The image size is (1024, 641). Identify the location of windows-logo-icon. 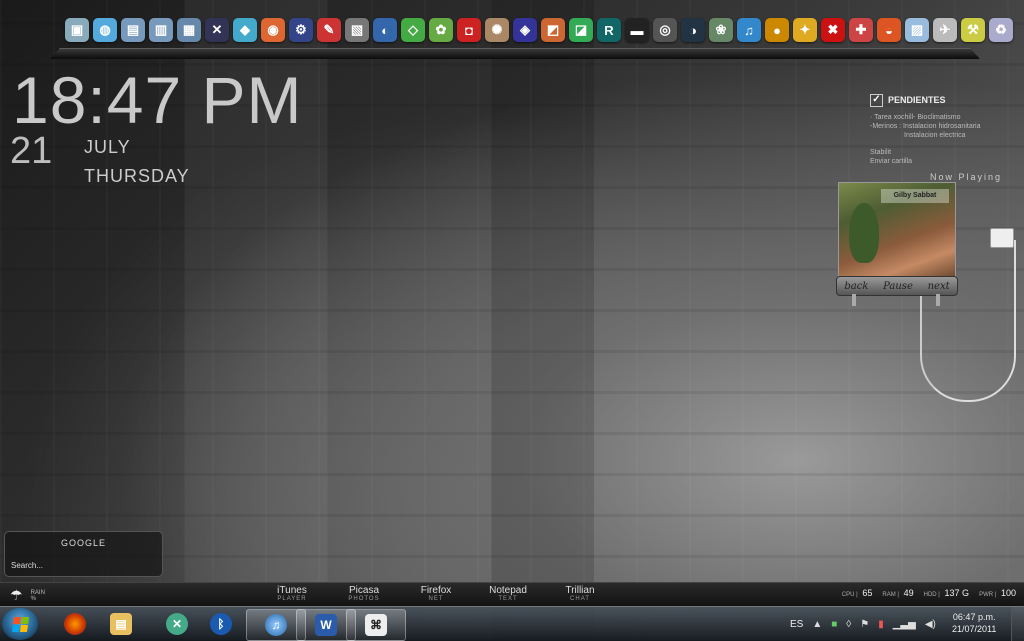
(20, 624).